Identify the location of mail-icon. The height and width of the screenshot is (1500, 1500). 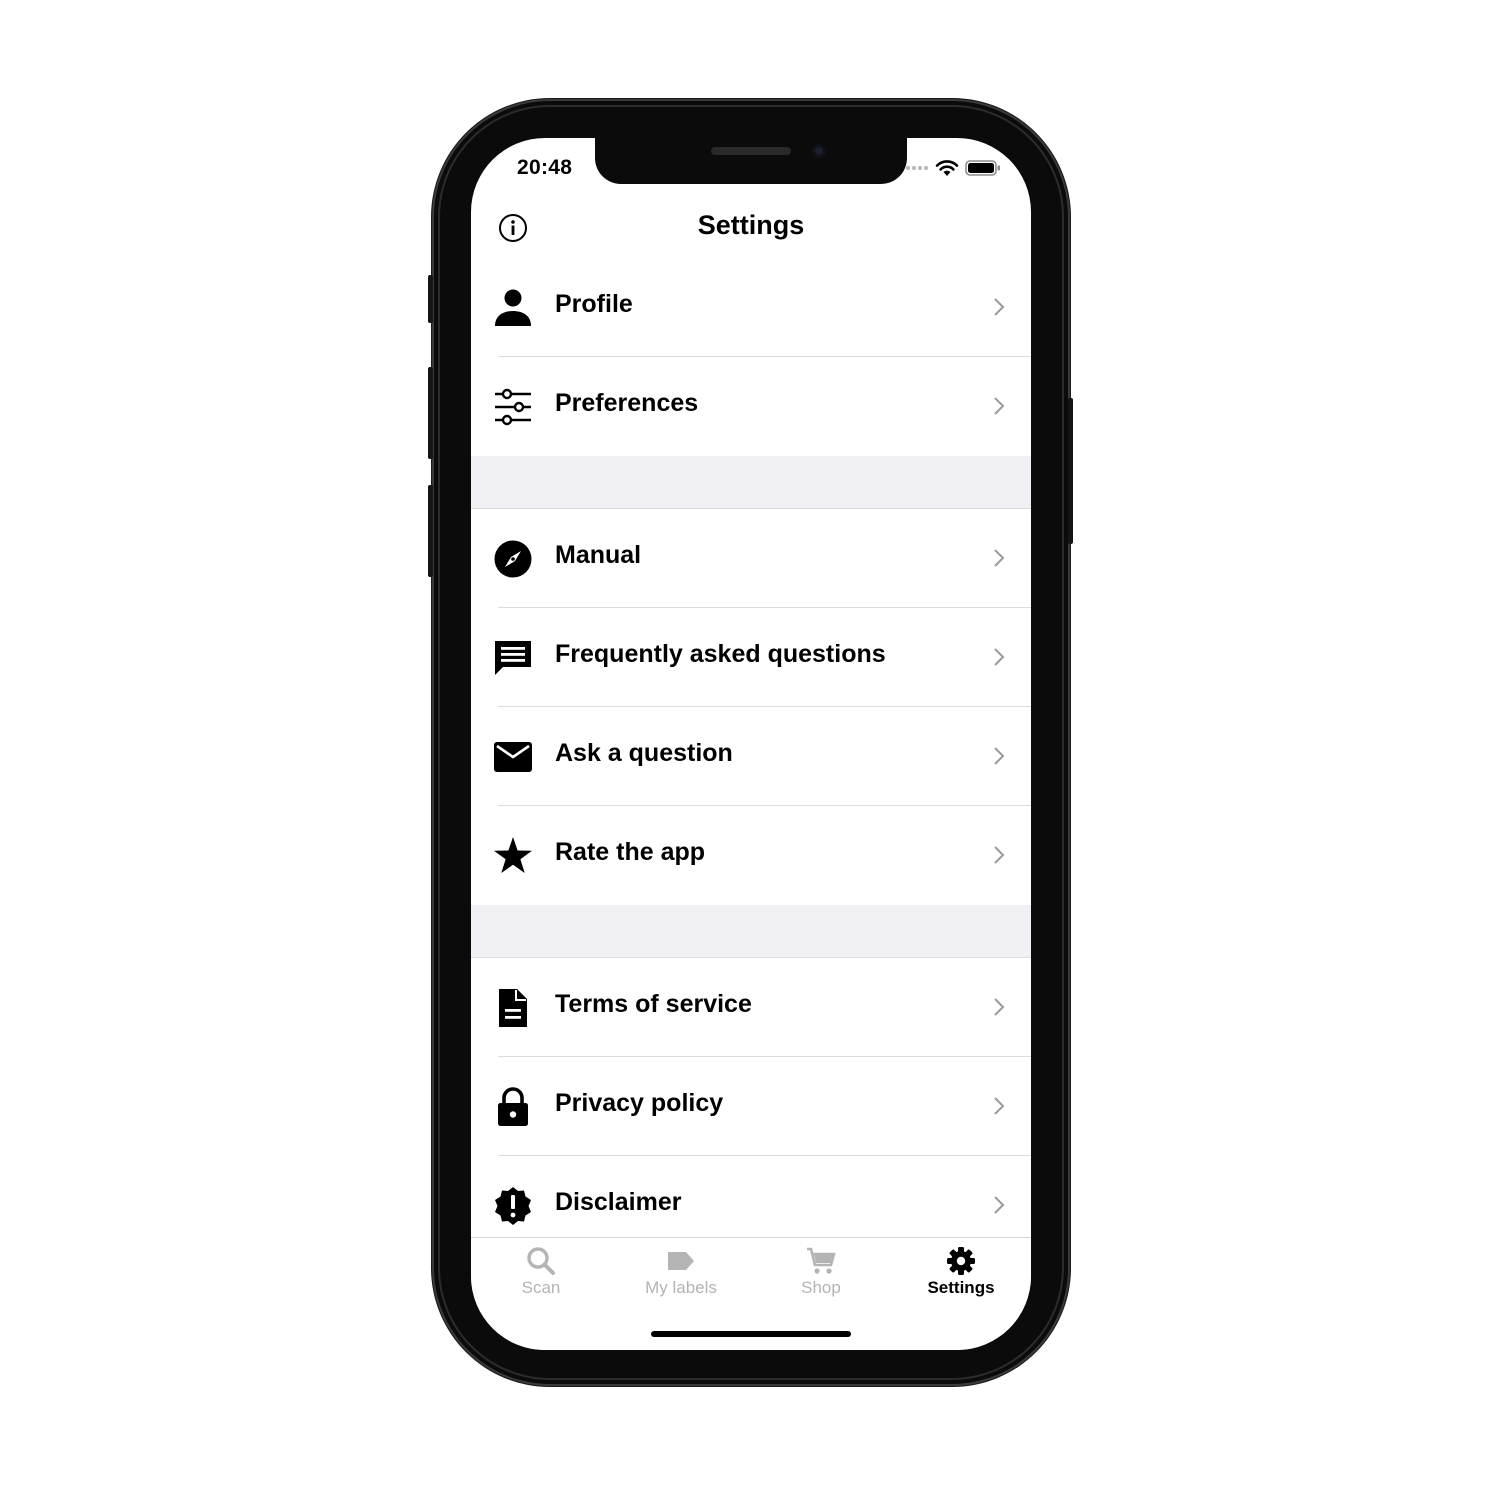
(513, 757).